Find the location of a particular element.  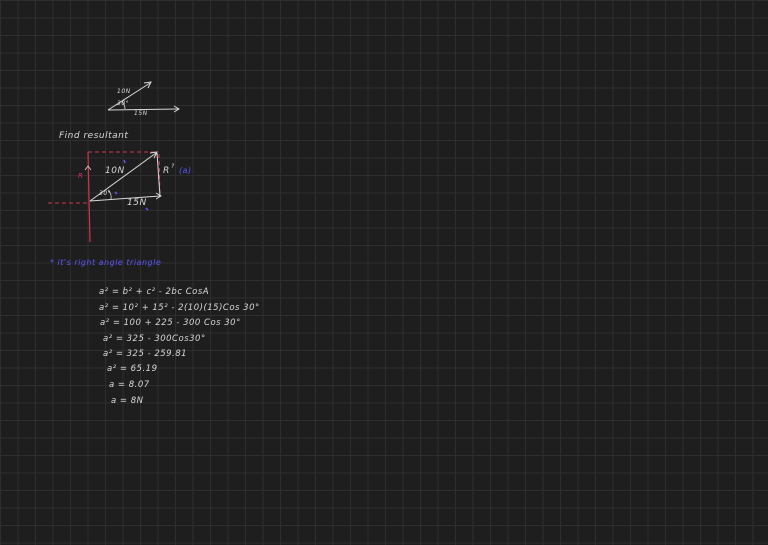

equation-line-7: a = 8.07 is located at coordinates (129, 385).